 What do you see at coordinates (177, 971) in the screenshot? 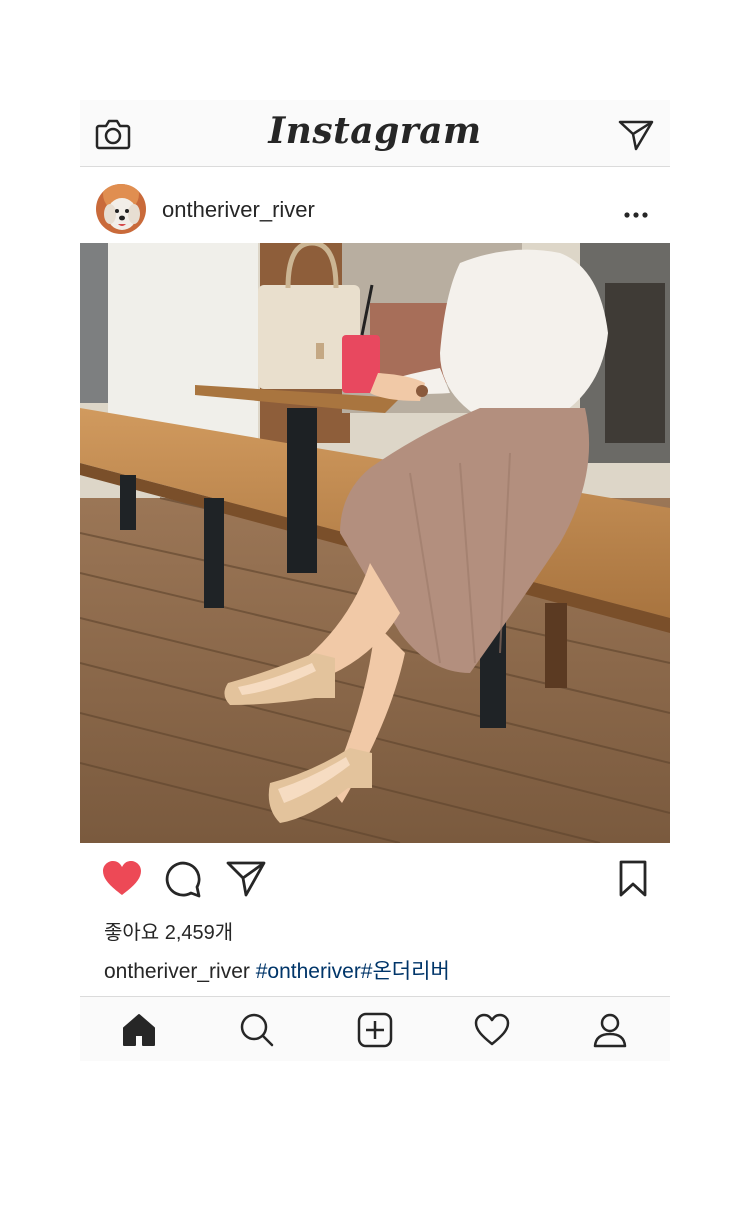
I see `caption-username: ontheriver_river` at bounding box center [177, 971].